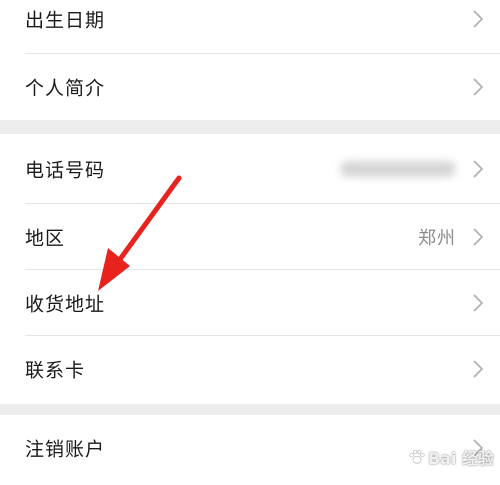  Describe the element at coordinates (250, 303) in the screenshot. I see `row-shipping-address: 收货地址` at that location.